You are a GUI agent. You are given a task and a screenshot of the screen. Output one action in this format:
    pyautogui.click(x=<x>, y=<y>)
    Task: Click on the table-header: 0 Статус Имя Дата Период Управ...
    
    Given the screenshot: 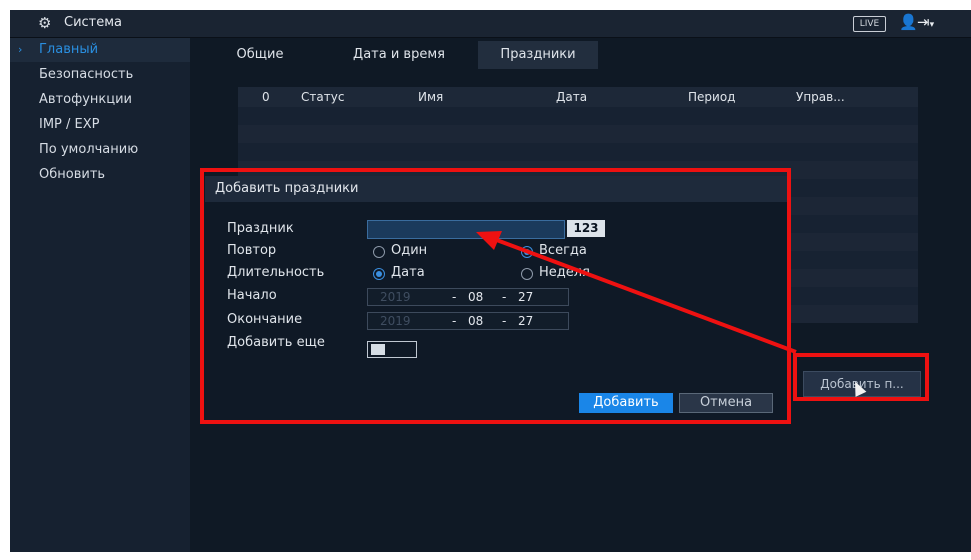 What is the action you would take?
    pyautogui.click(x=578, y=97)
    